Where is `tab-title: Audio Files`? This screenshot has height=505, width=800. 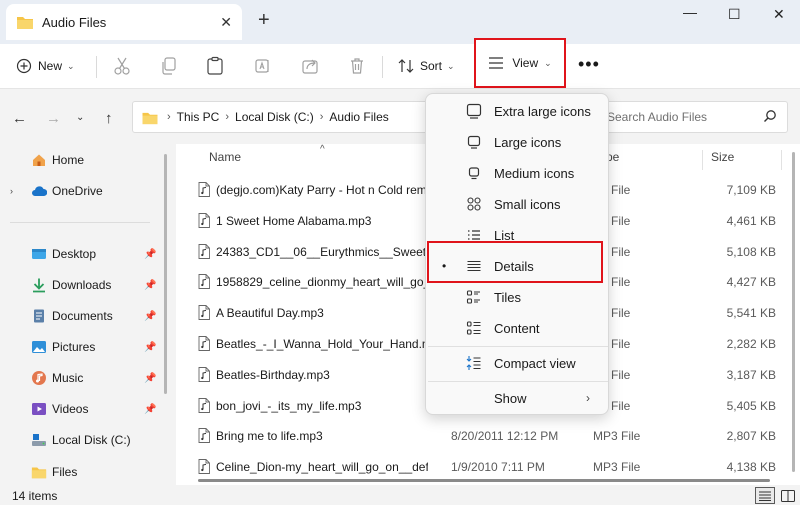 tab-title: Audio Files is located at coordinates (74, 22).